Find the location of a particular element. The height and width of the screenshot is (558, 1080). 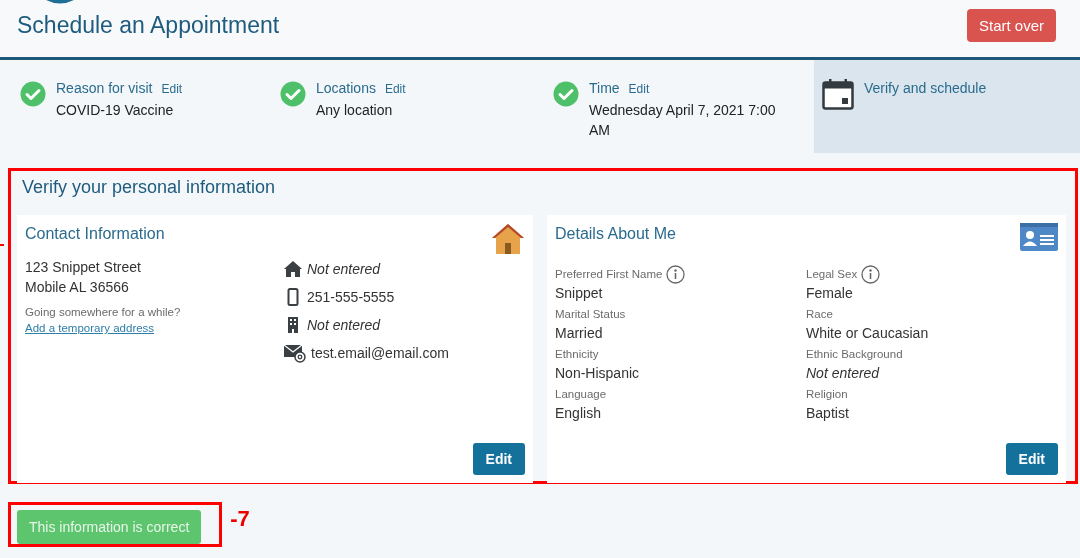

step-label: Reason for visit is located at coordinates (104, 88).